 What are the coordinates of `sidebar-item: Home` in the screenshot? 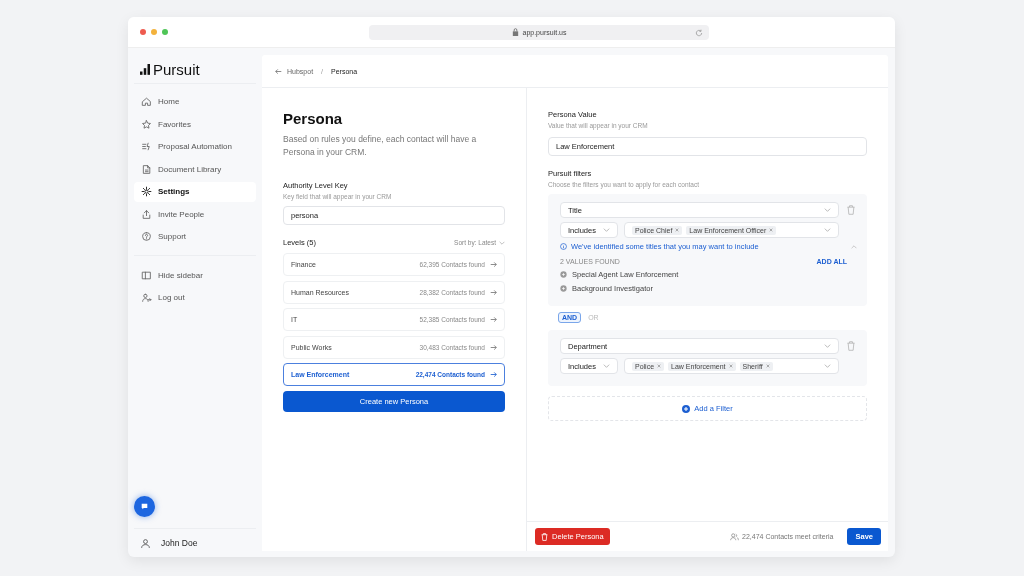 It's located at (195, 102).